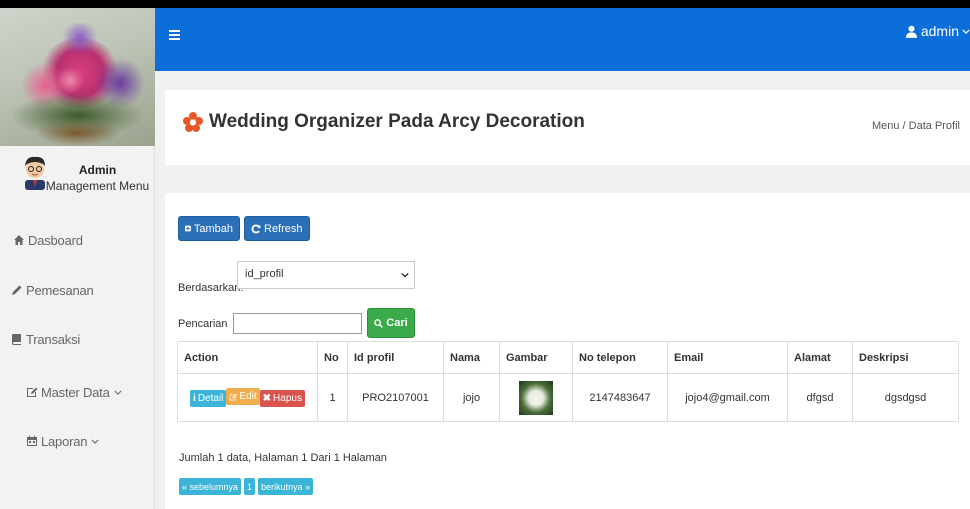 Image resolution: width=970 pixels, height=509 pixels. What do you see at coordinates (64, 441) in the screenshot?
I see `sidebar-item-label: Laporan` at bounding box center [64, 441].